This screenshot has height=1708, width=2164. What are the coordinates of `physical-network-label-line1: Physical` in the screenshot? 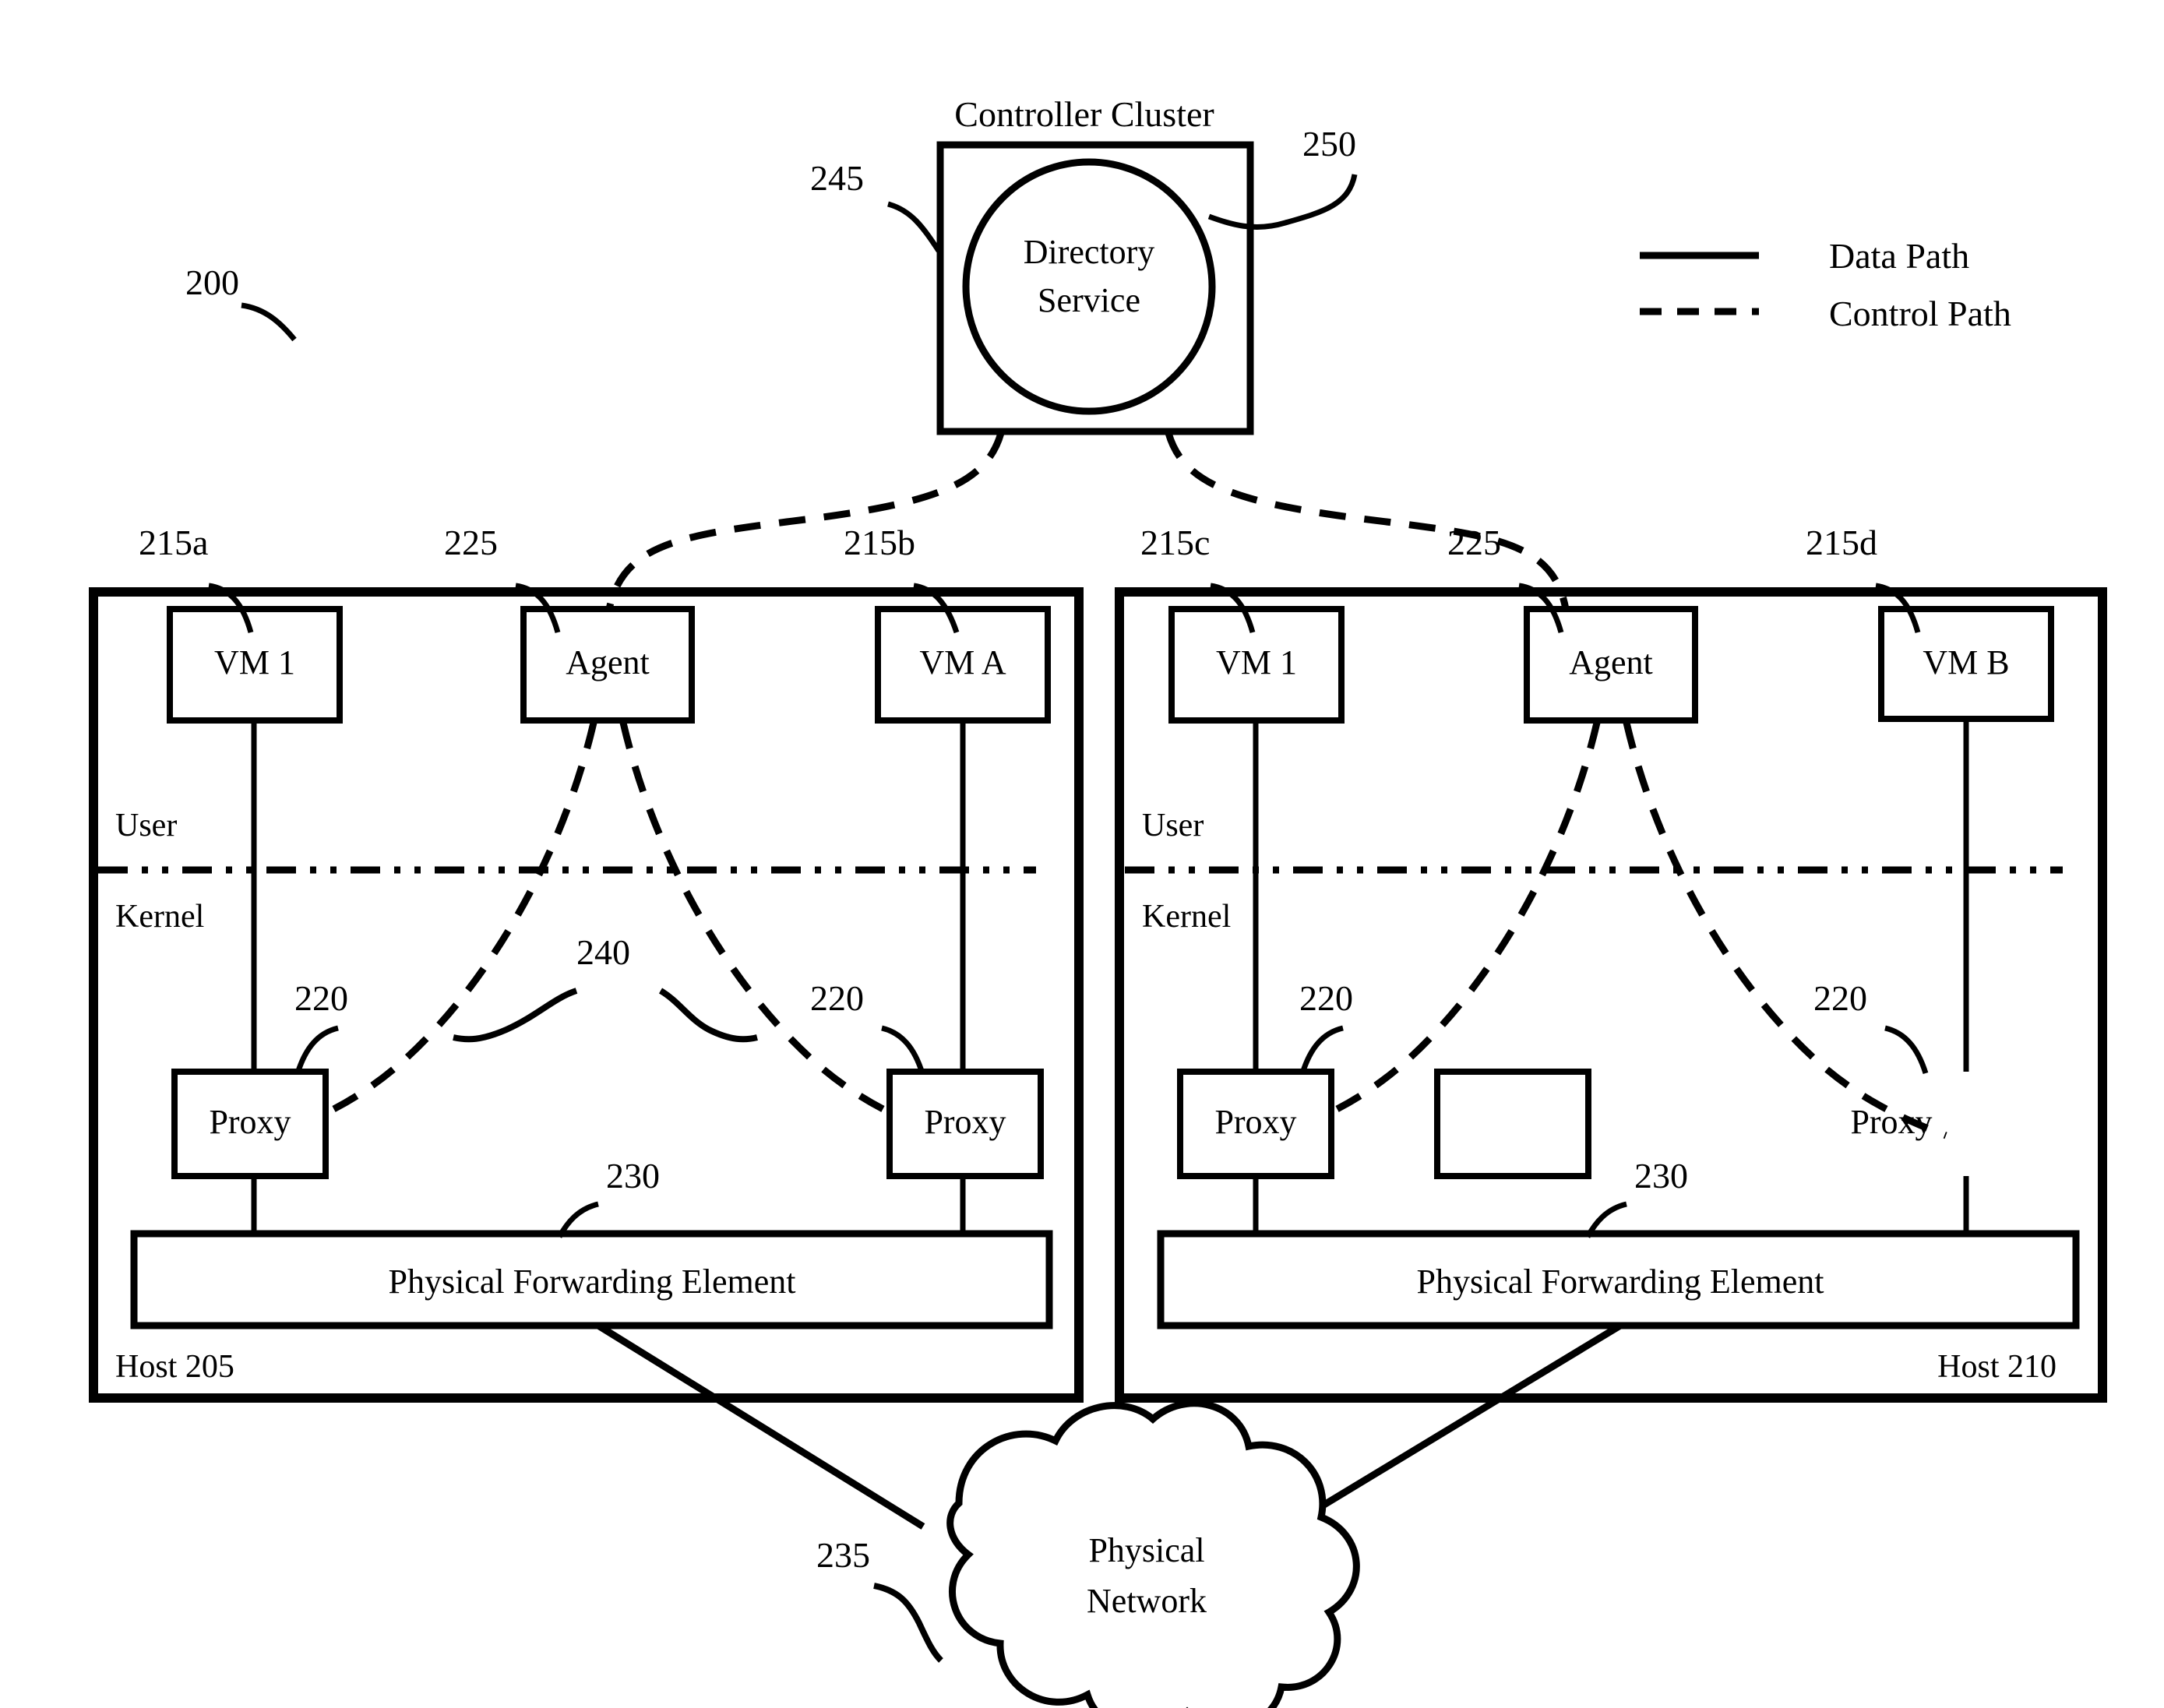 It's located at (1146, 1550).